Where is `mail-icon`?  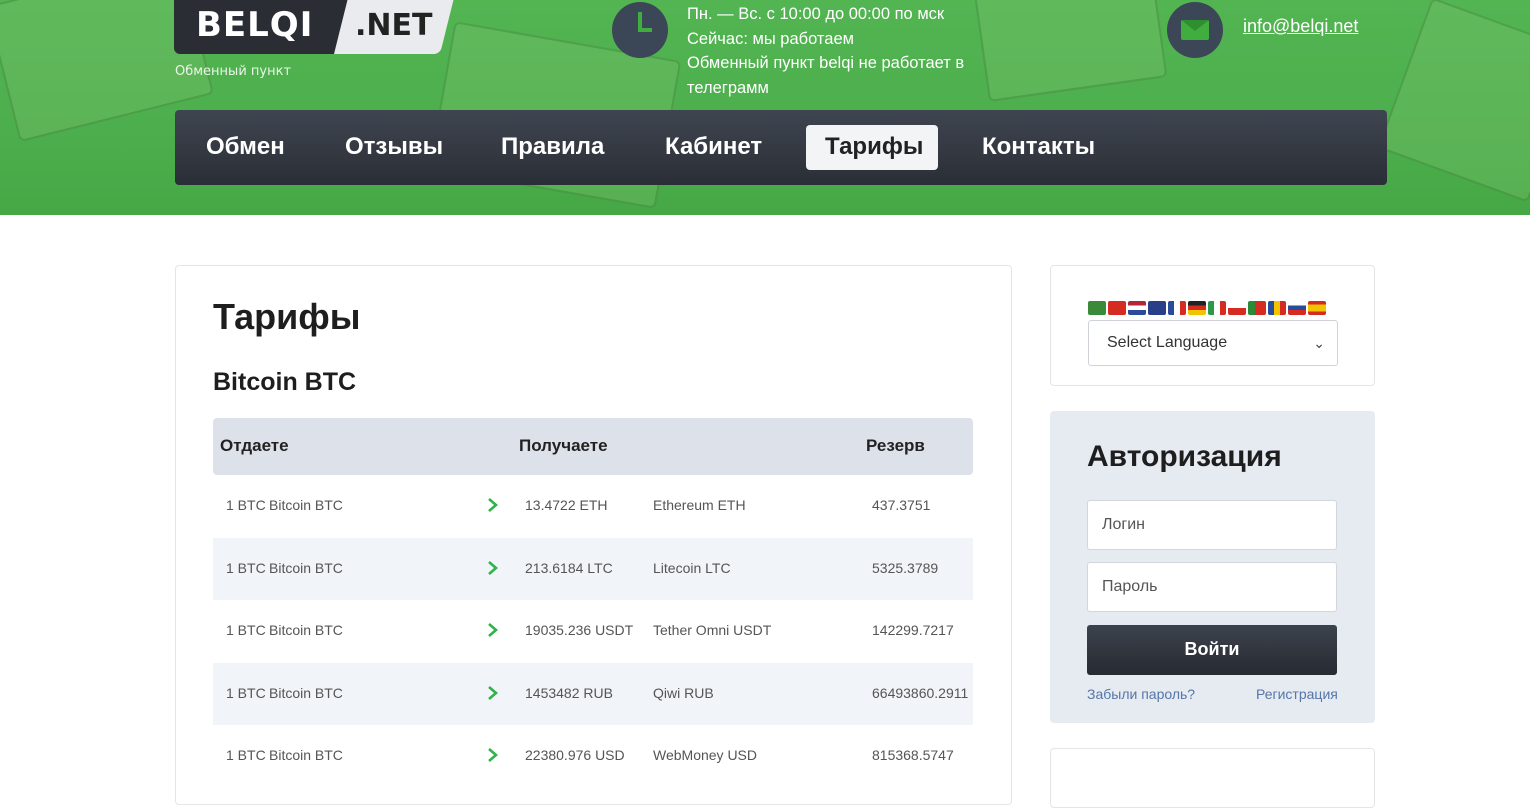
mail-icon is located at coordinates (1195, 30).